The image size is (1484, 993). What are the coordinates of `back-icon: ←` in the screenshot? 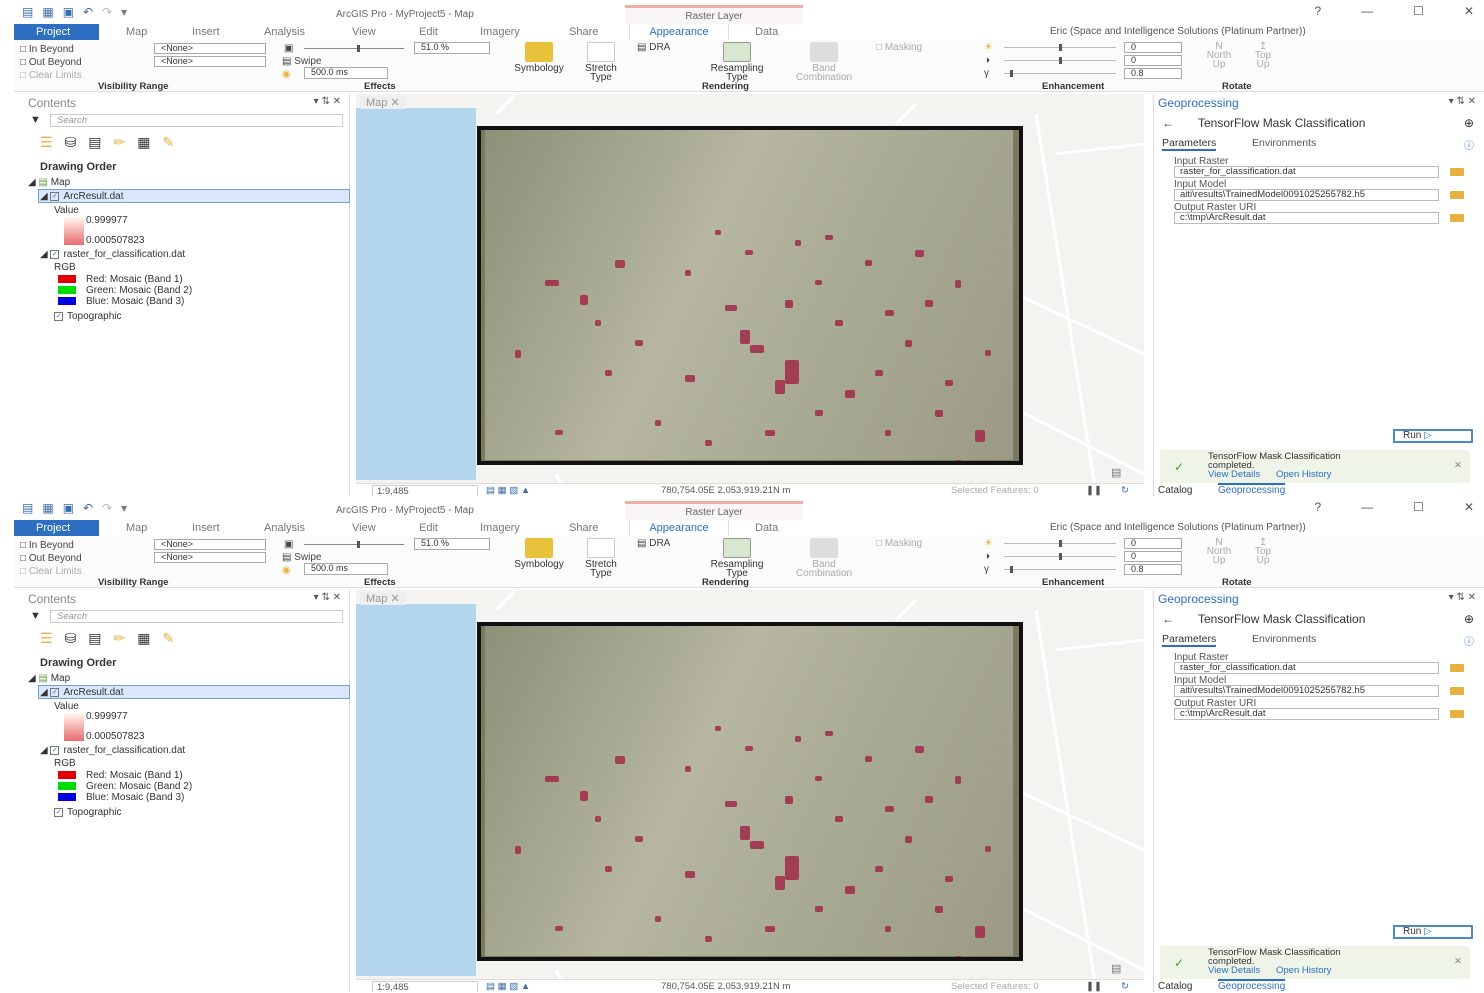 It's located at (1168, 619).